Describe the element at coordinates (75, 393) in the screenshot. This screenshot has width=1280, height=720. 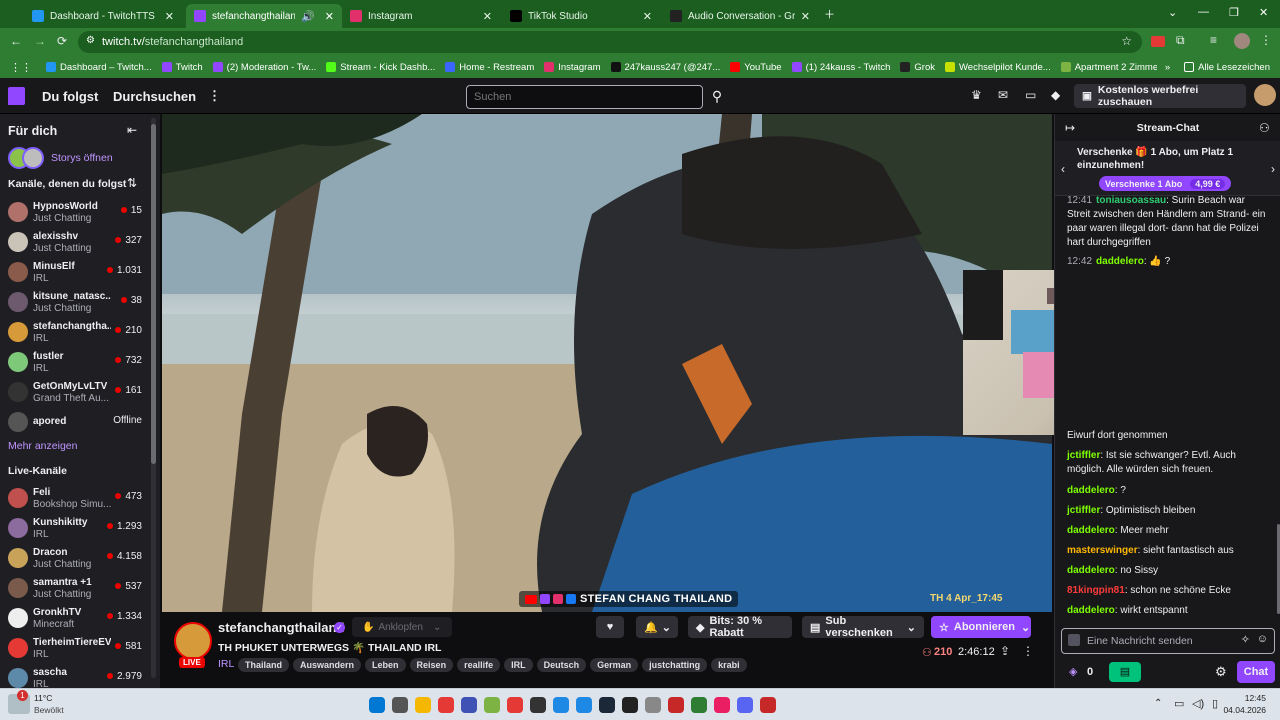
I see `sidebar-channel-item: GetOnMyLvLTV Grand Theft Au... 161` at that location.